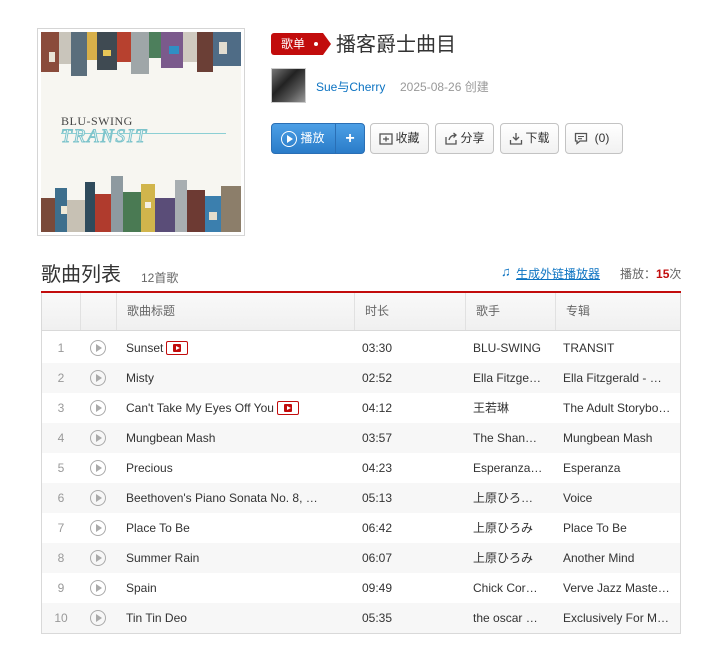 The image size is (714, 663). What do you see at coordinates (464, 138) in the screenshot?
I see `share-button: 分享` at bounding box center [464, 138].